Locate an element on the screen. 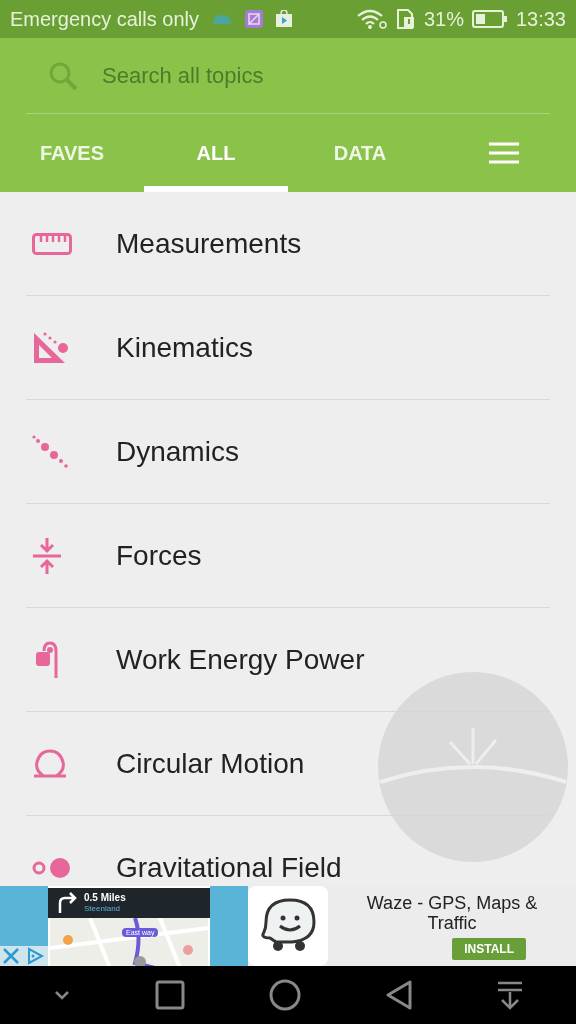 The image size is (576, 1024). ad-title: Waze - GPS, Maps & Traffic is located at coordinates (452, 914).